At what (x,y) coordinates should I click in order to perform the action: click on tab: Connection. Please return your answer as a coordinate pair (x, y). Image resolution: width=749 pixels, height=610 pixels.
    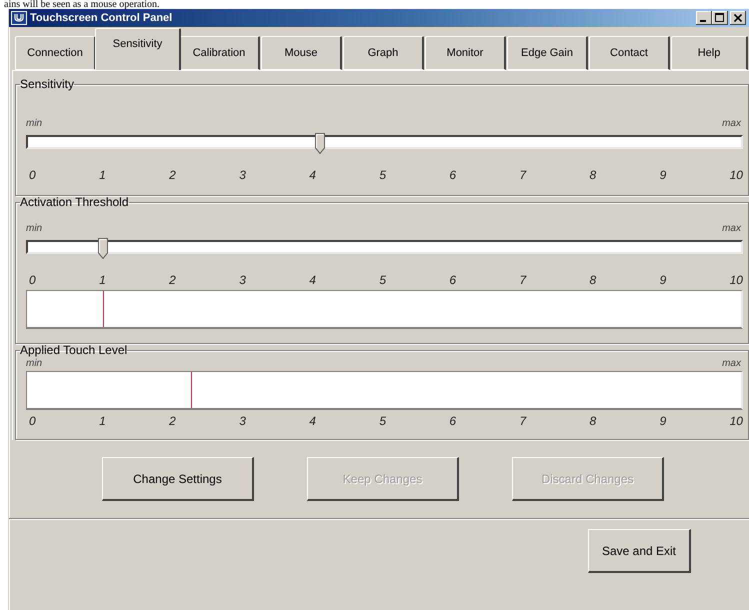
    Looking at the image, I should click on (55, 53).